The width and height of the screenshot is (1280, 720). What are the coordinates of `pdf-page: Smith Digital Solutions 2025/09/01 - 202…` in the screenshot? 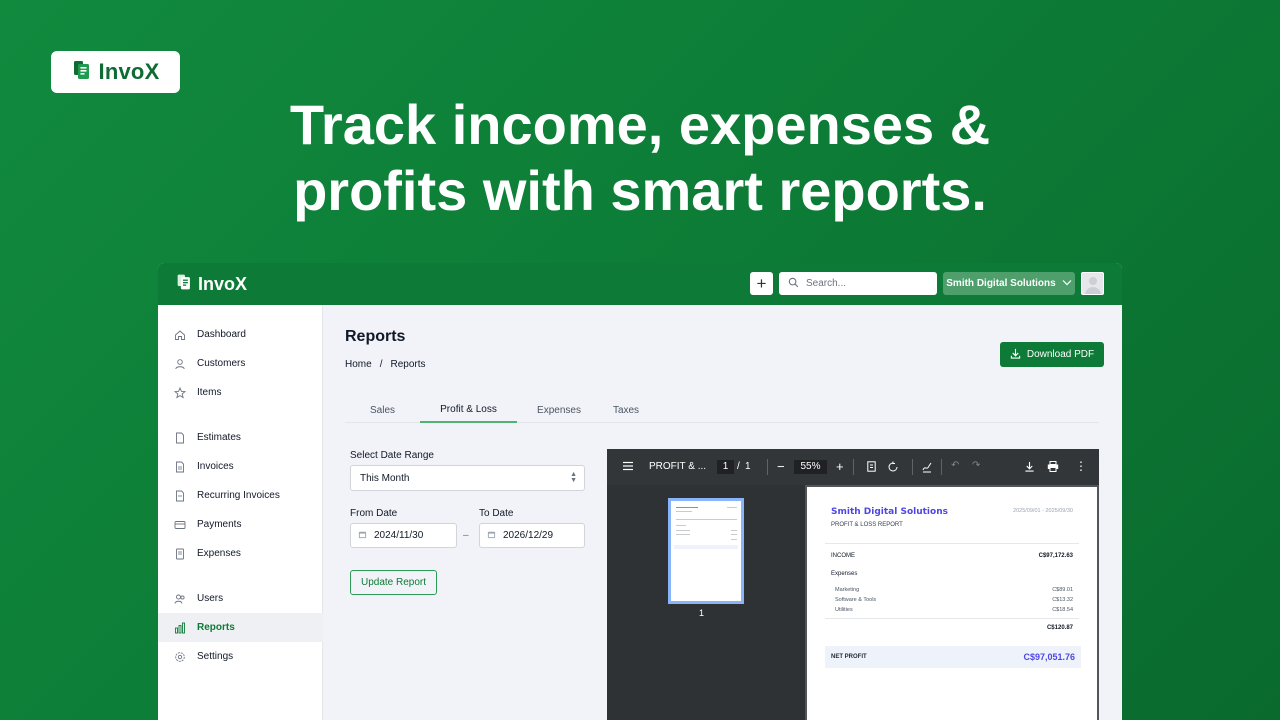 It's located at (952, 603).